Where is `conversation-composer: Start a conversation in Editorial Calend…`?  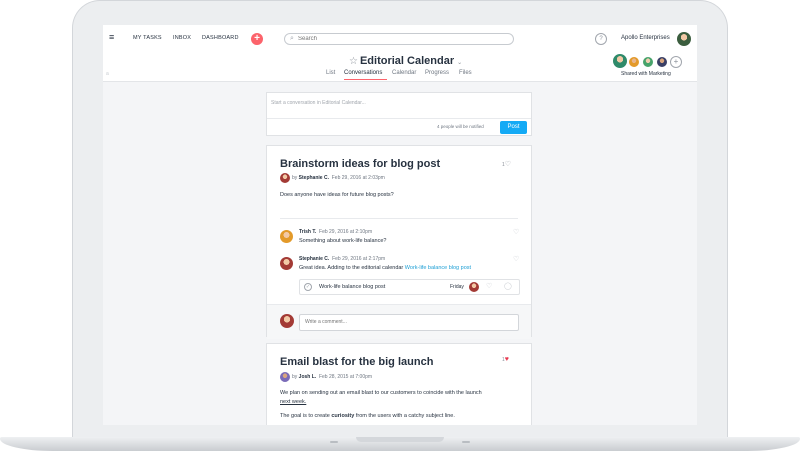 conversation-composer: Start a conversation in Editorial Calend… is located at coordinates (399, 114).